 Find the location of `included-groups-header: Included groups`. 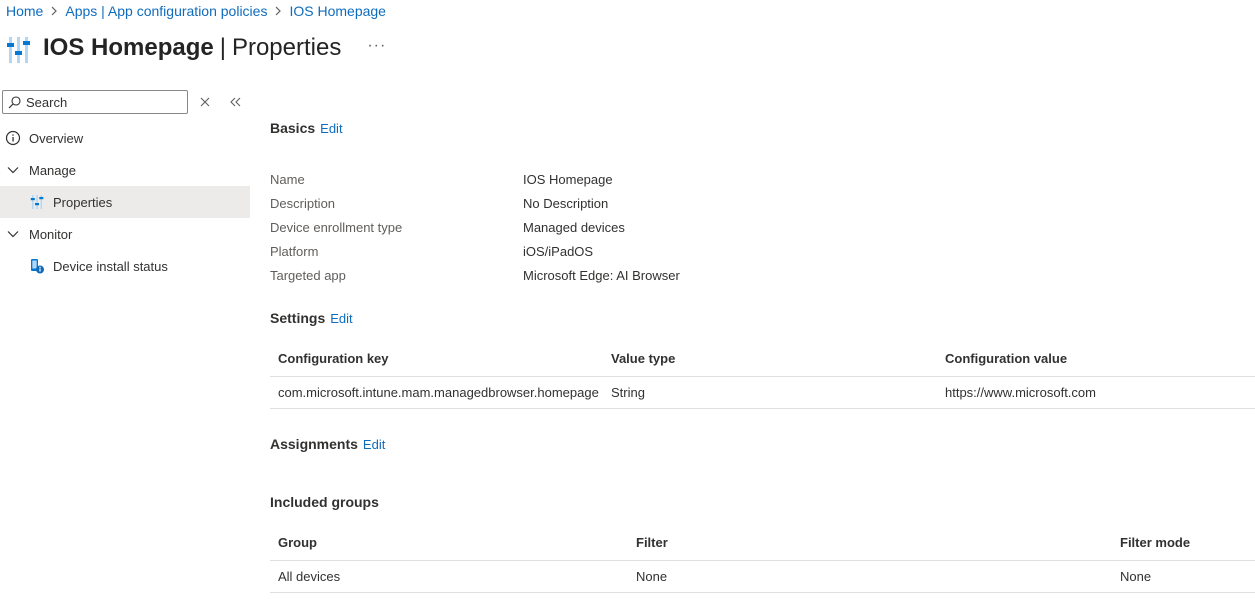

included-groups-header: Included groups is located at coordinates (324, 502).